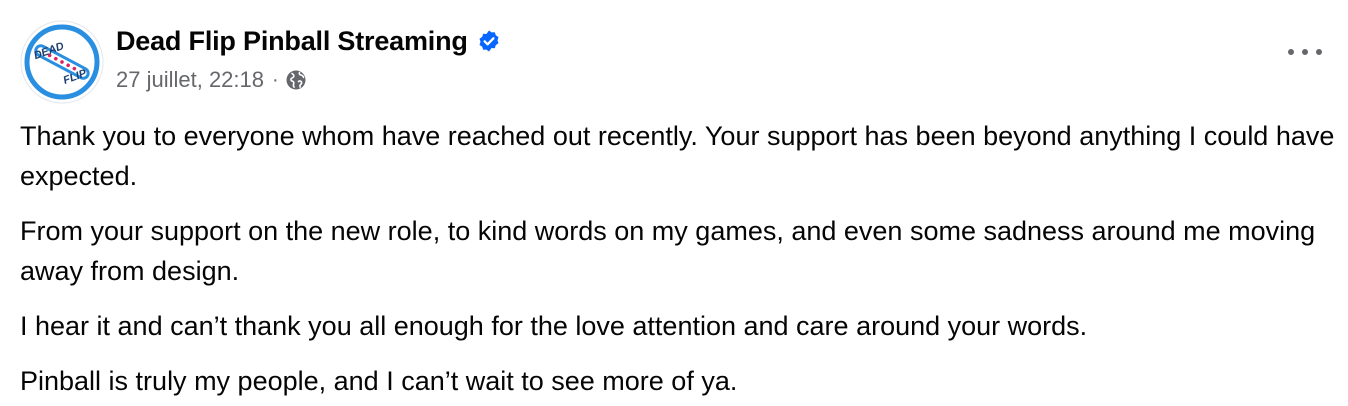 This screenshot has height=406, width=1348. I want to click on author-row: Dead Flip Pinball Streaming, so click(308, 41).